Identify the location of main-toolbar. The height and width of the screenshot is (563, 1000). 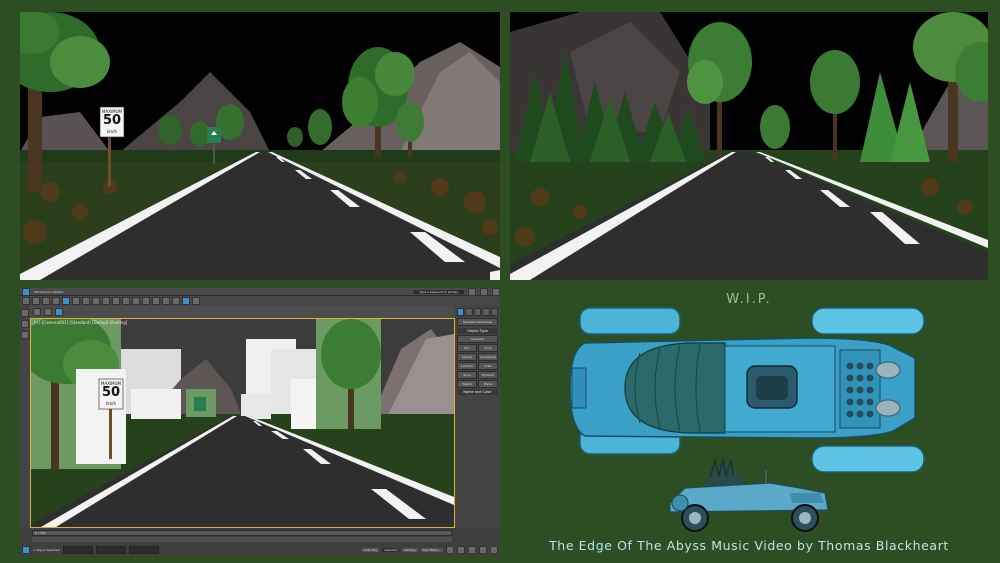
(260, 301).